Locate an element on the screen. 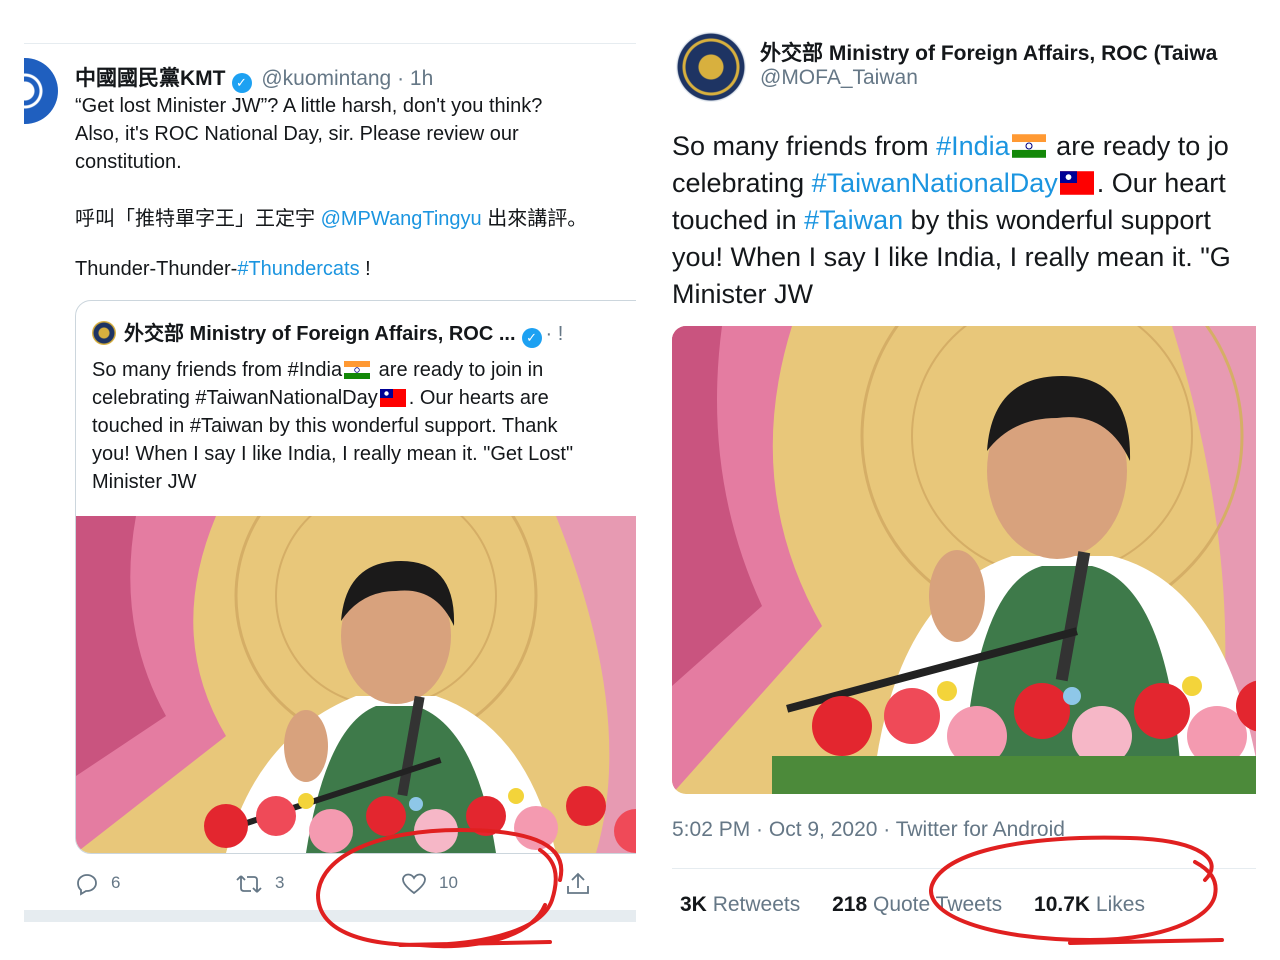 The width and height of the screenshot is (1280, 960). share-button is located at coordinates (584, 883).